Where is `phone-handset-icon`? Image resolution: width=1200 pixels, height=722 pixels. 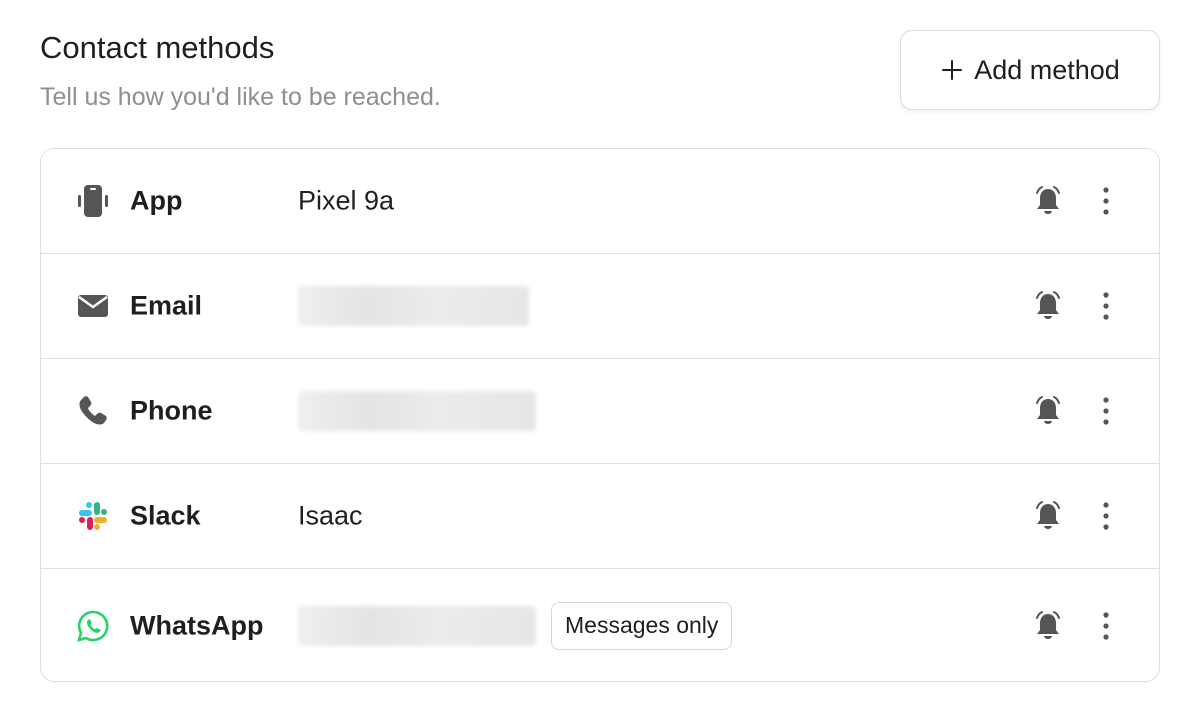 phone-handset-icon is located at coordinates (93, 411).